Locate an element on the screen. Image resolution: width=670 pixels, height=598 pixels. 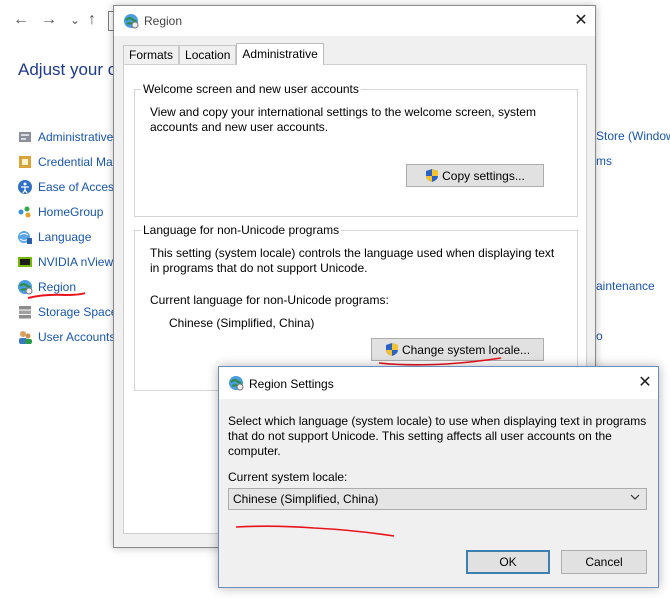
up-button: ↑ is located at coordinates (92, 20).